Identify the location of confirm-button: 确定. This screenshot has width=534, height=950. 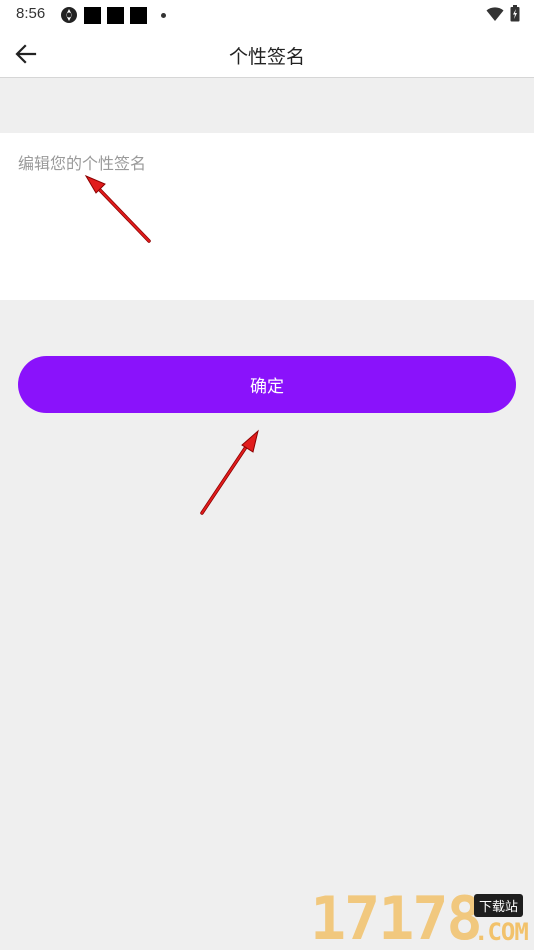
(267, 384).